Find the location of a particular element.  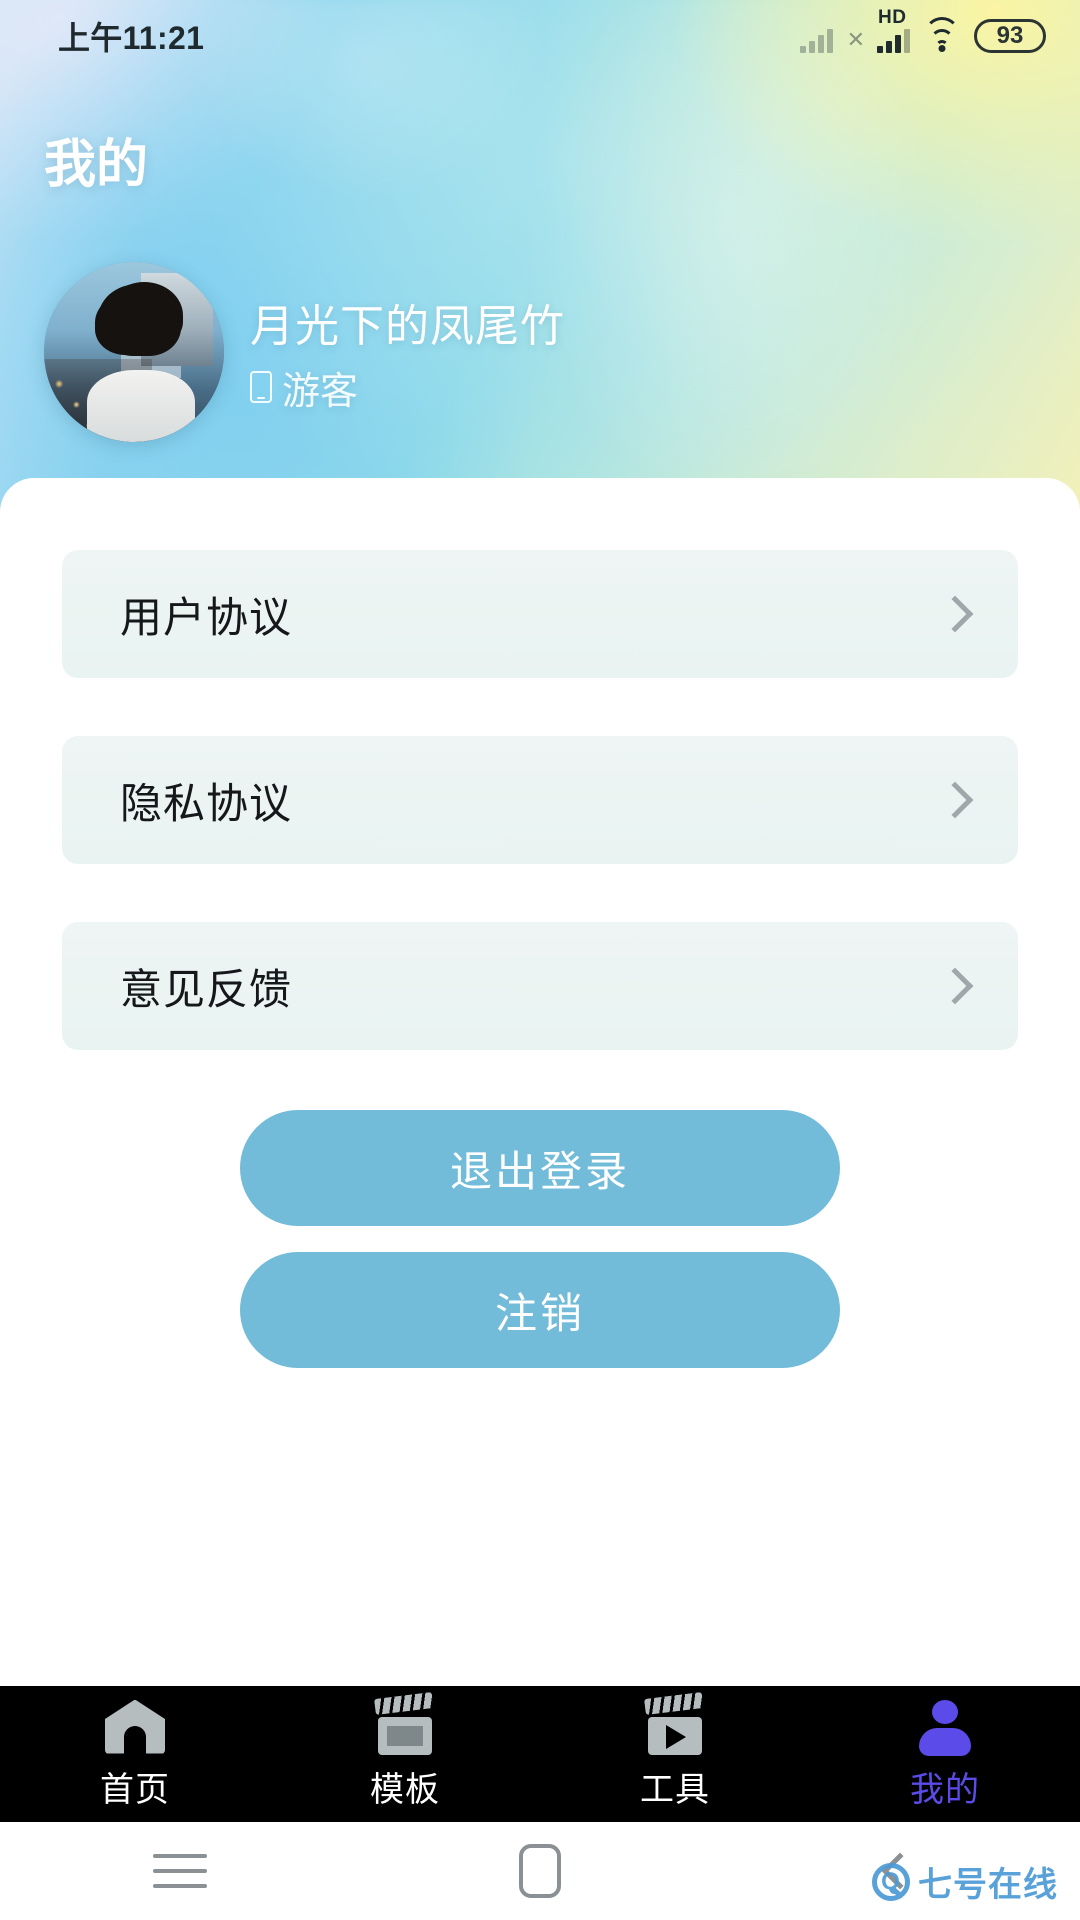

home-button is located at coordinates (540, 1871).